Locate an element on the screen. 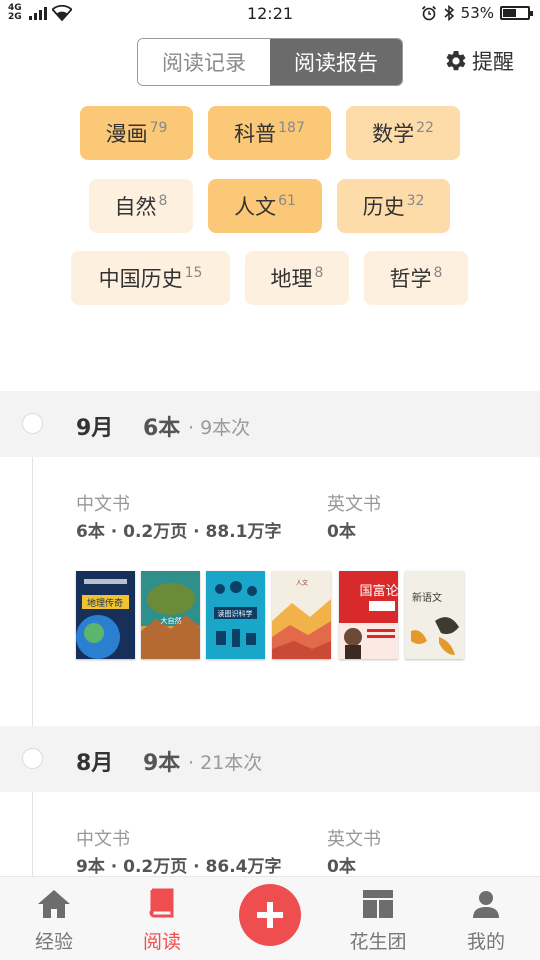 This screenshot has height=960, width=540. tag-name: 自然 is located at coordinates (135, 207).